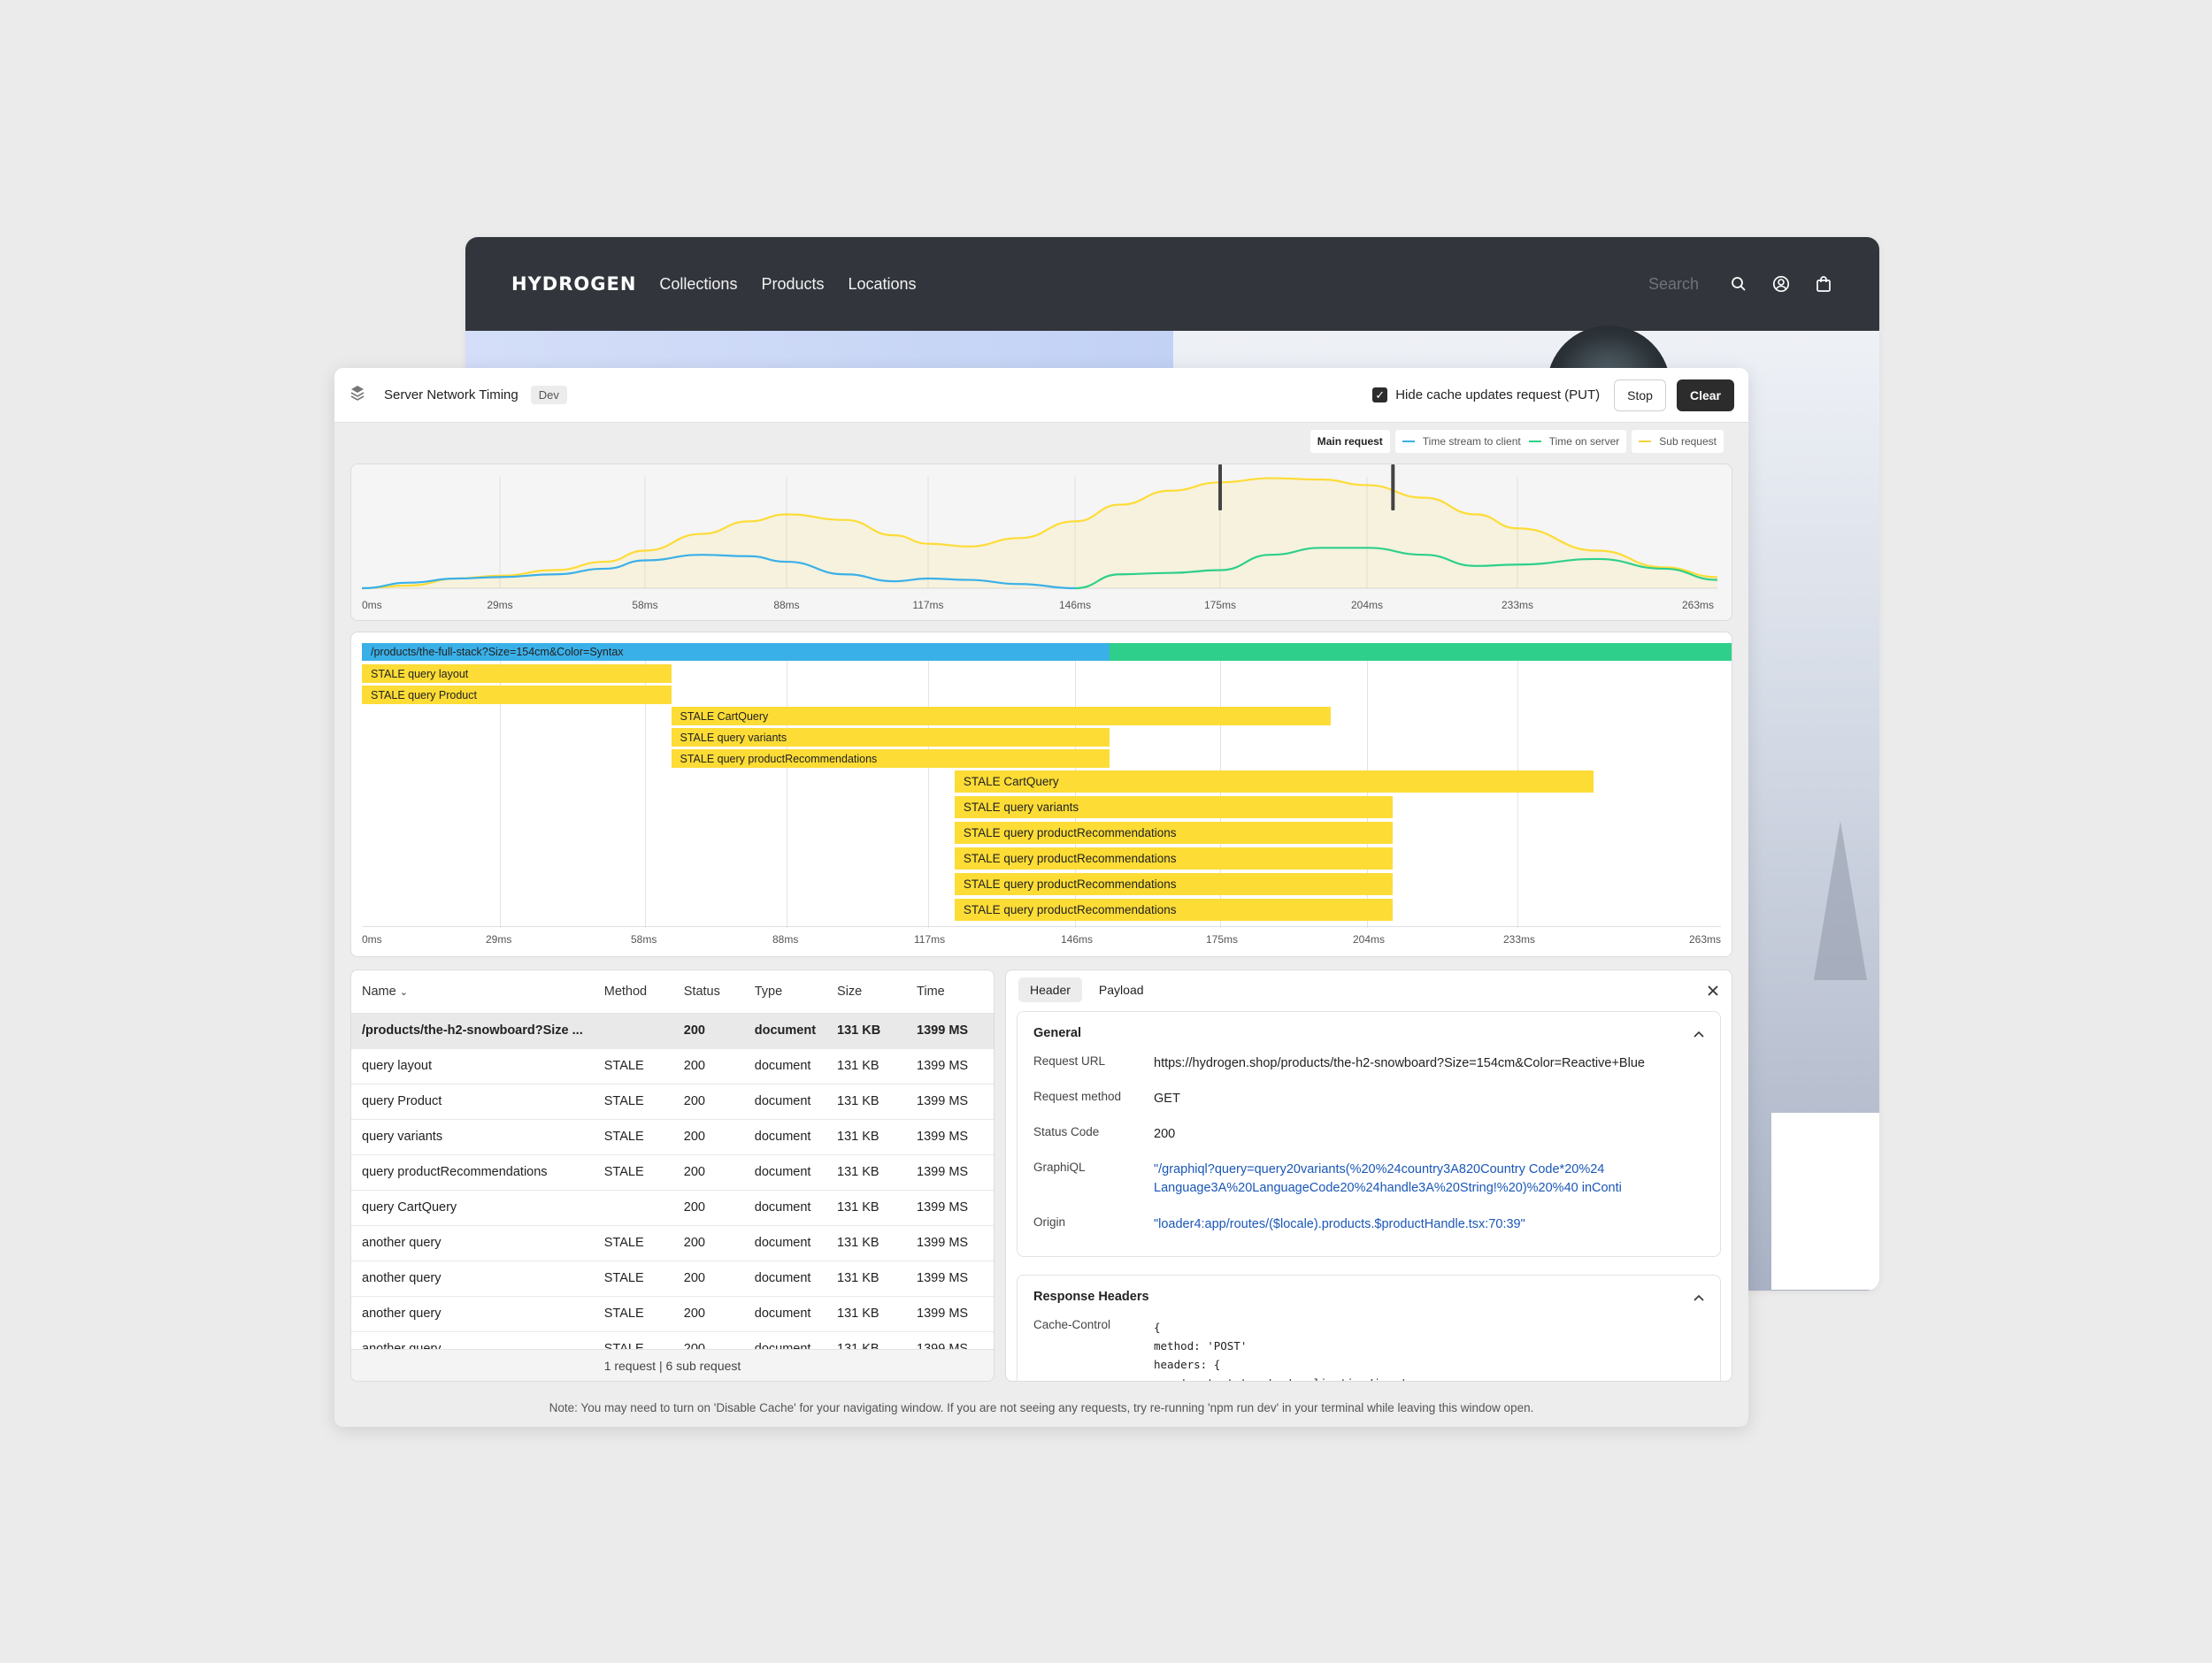 The image size is (2212, 1663). Describe the element at coordinates (473, 1314) in the screenshot. I see `cell-name: another query` at that location.